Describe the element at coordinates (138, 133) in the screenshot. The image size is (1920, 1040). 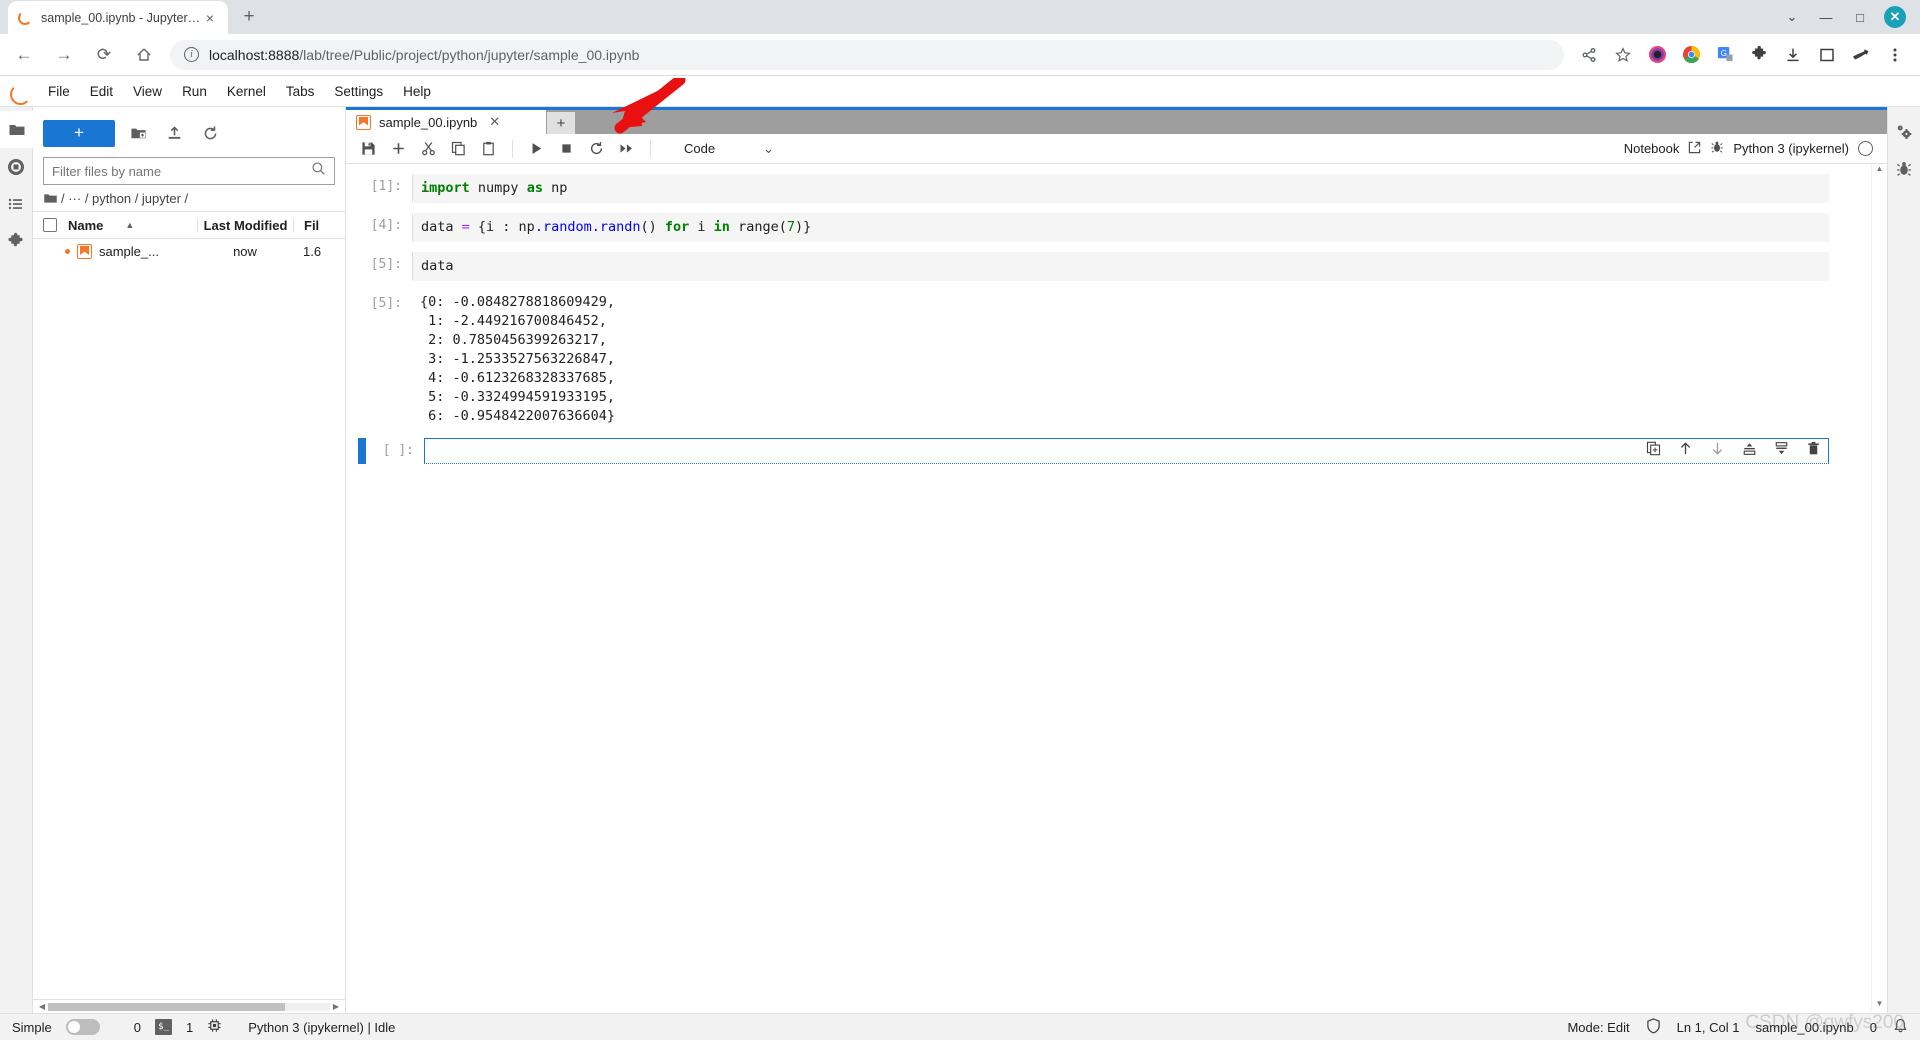
I see `new-folder-icon` at that location.